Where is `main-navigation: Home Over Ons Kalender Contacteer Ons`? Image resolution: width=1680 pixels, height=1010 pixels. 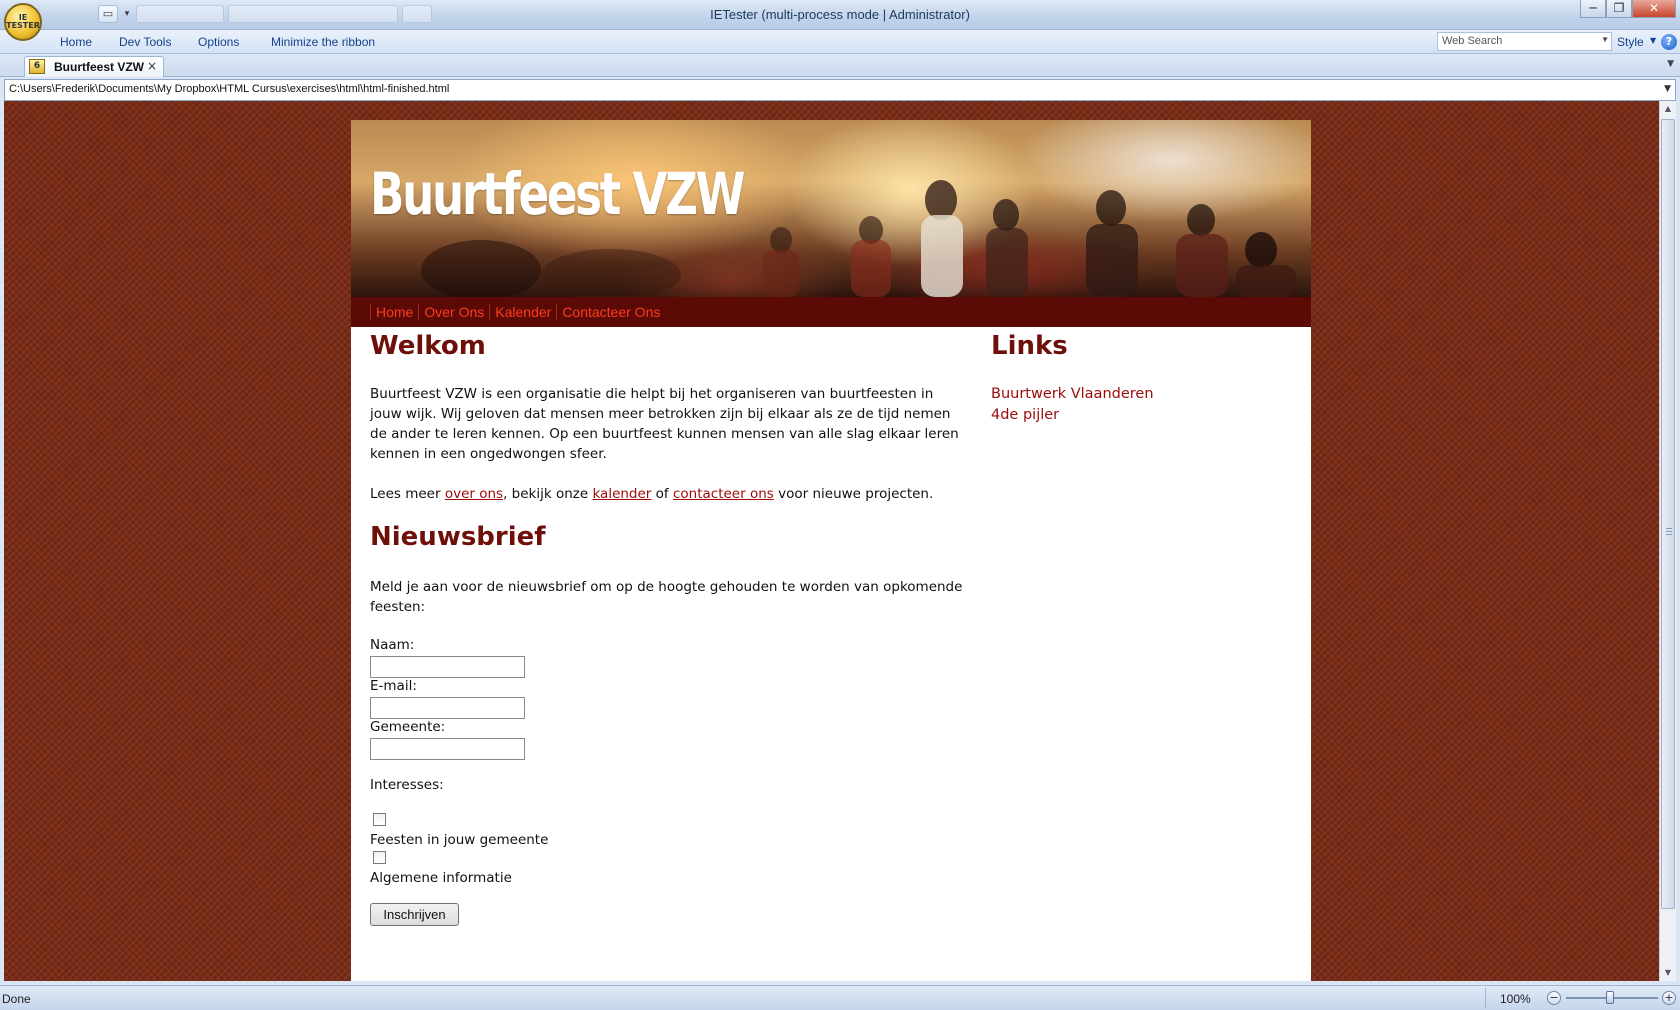
main-navigation: Home Over Ons Kalender Contacteer Ons is located at coordinates (831, 312).